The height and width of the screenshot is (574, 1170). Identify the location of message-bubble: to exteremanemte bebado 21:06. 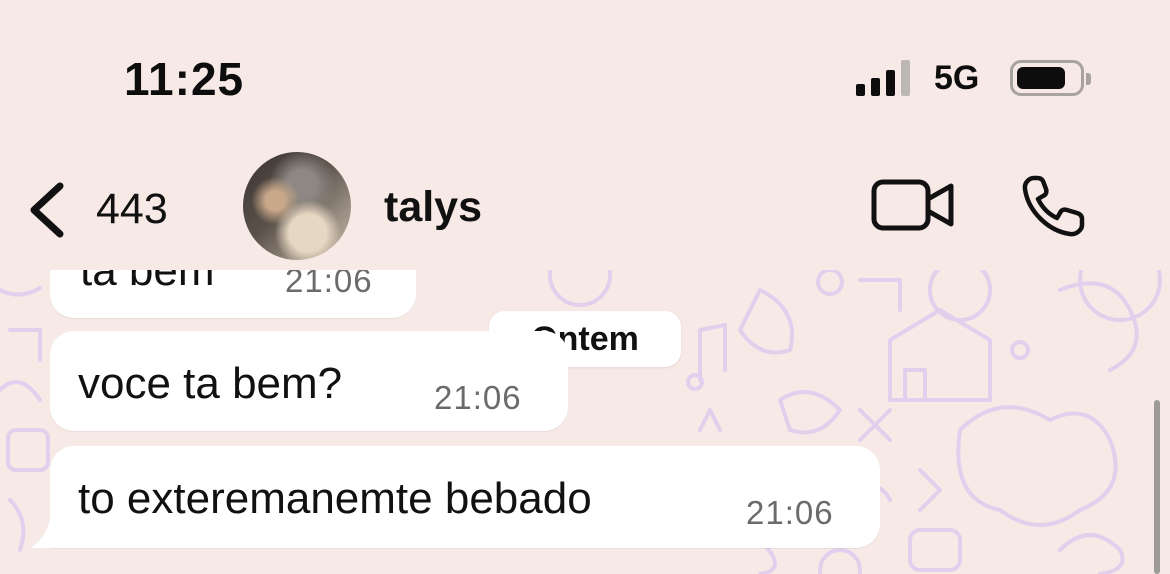
(465, 497).